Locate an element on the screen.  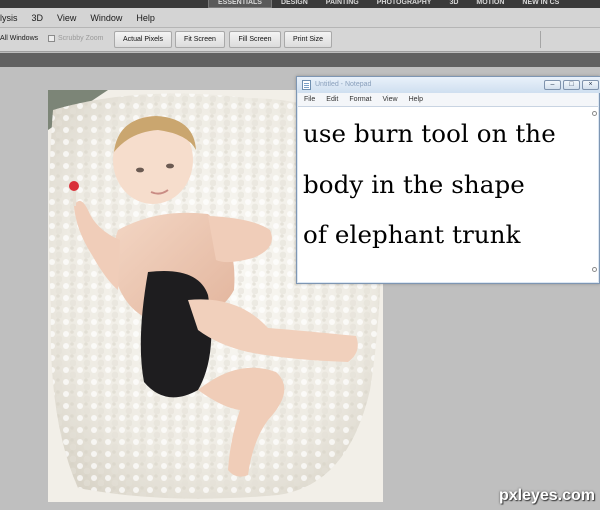
notepad-menu-file: File is located at coordinates (309, 99).